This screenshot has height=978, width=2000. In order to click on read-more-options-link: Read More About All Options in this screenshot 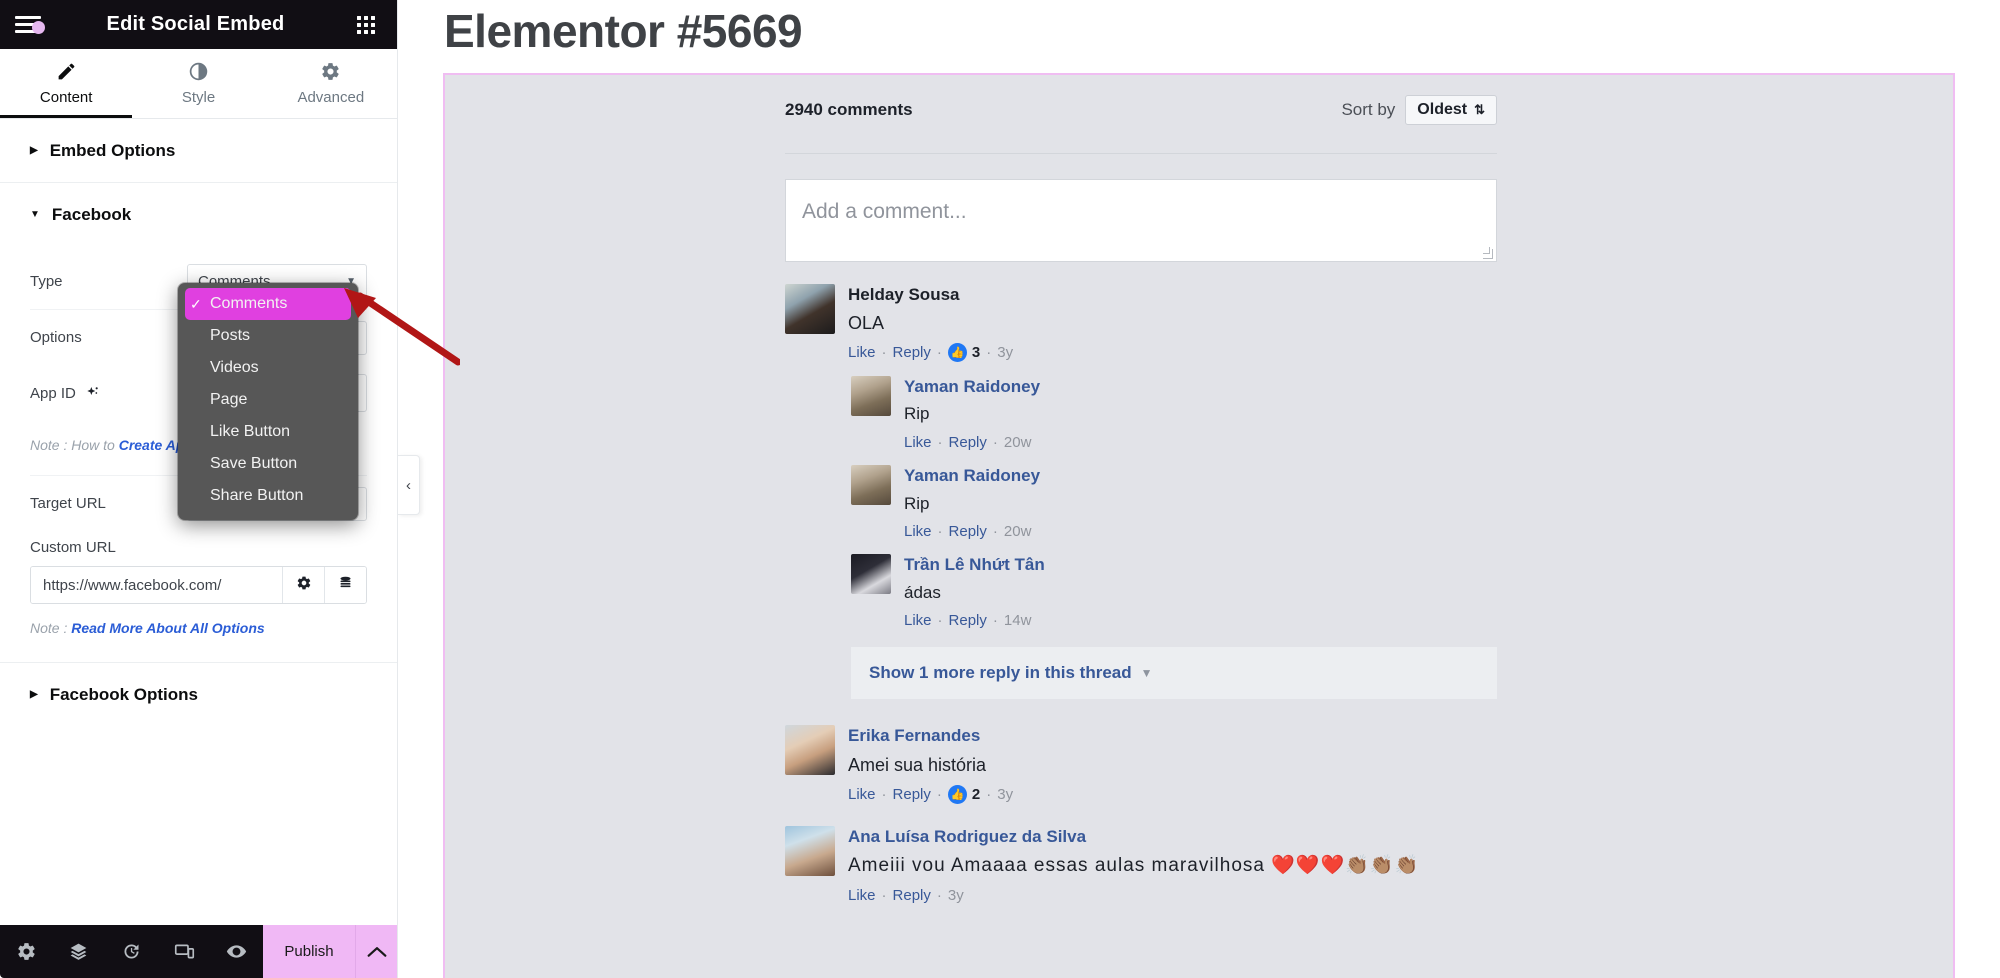, I will do `click(167, 628)`.